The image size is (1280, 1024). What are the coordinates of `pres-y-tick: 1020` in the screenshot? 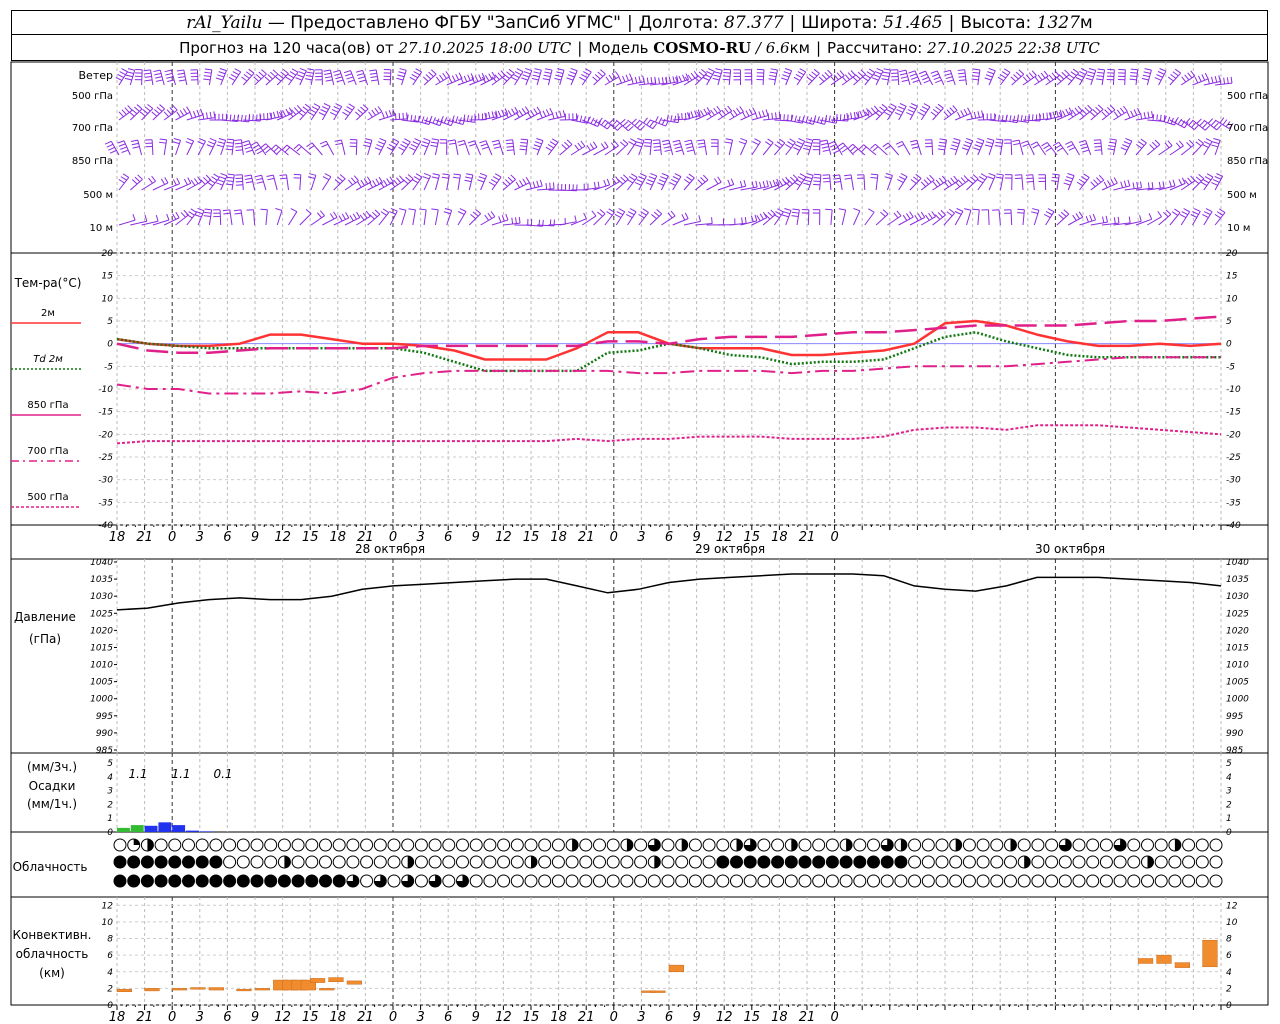 It's located at (101, 631).